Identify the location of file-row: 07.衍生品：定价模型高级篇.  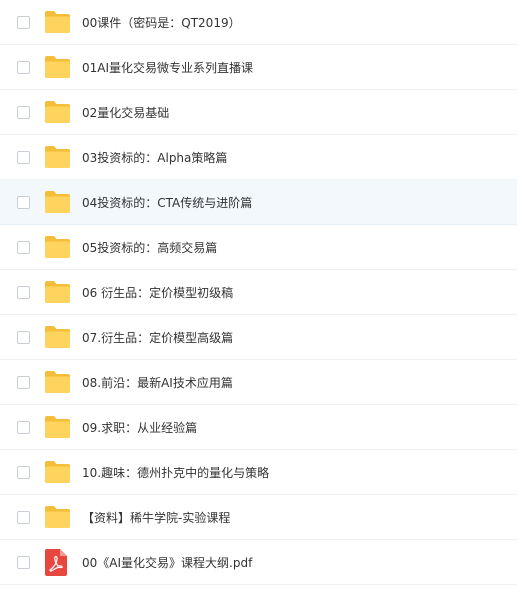
(258, 337).